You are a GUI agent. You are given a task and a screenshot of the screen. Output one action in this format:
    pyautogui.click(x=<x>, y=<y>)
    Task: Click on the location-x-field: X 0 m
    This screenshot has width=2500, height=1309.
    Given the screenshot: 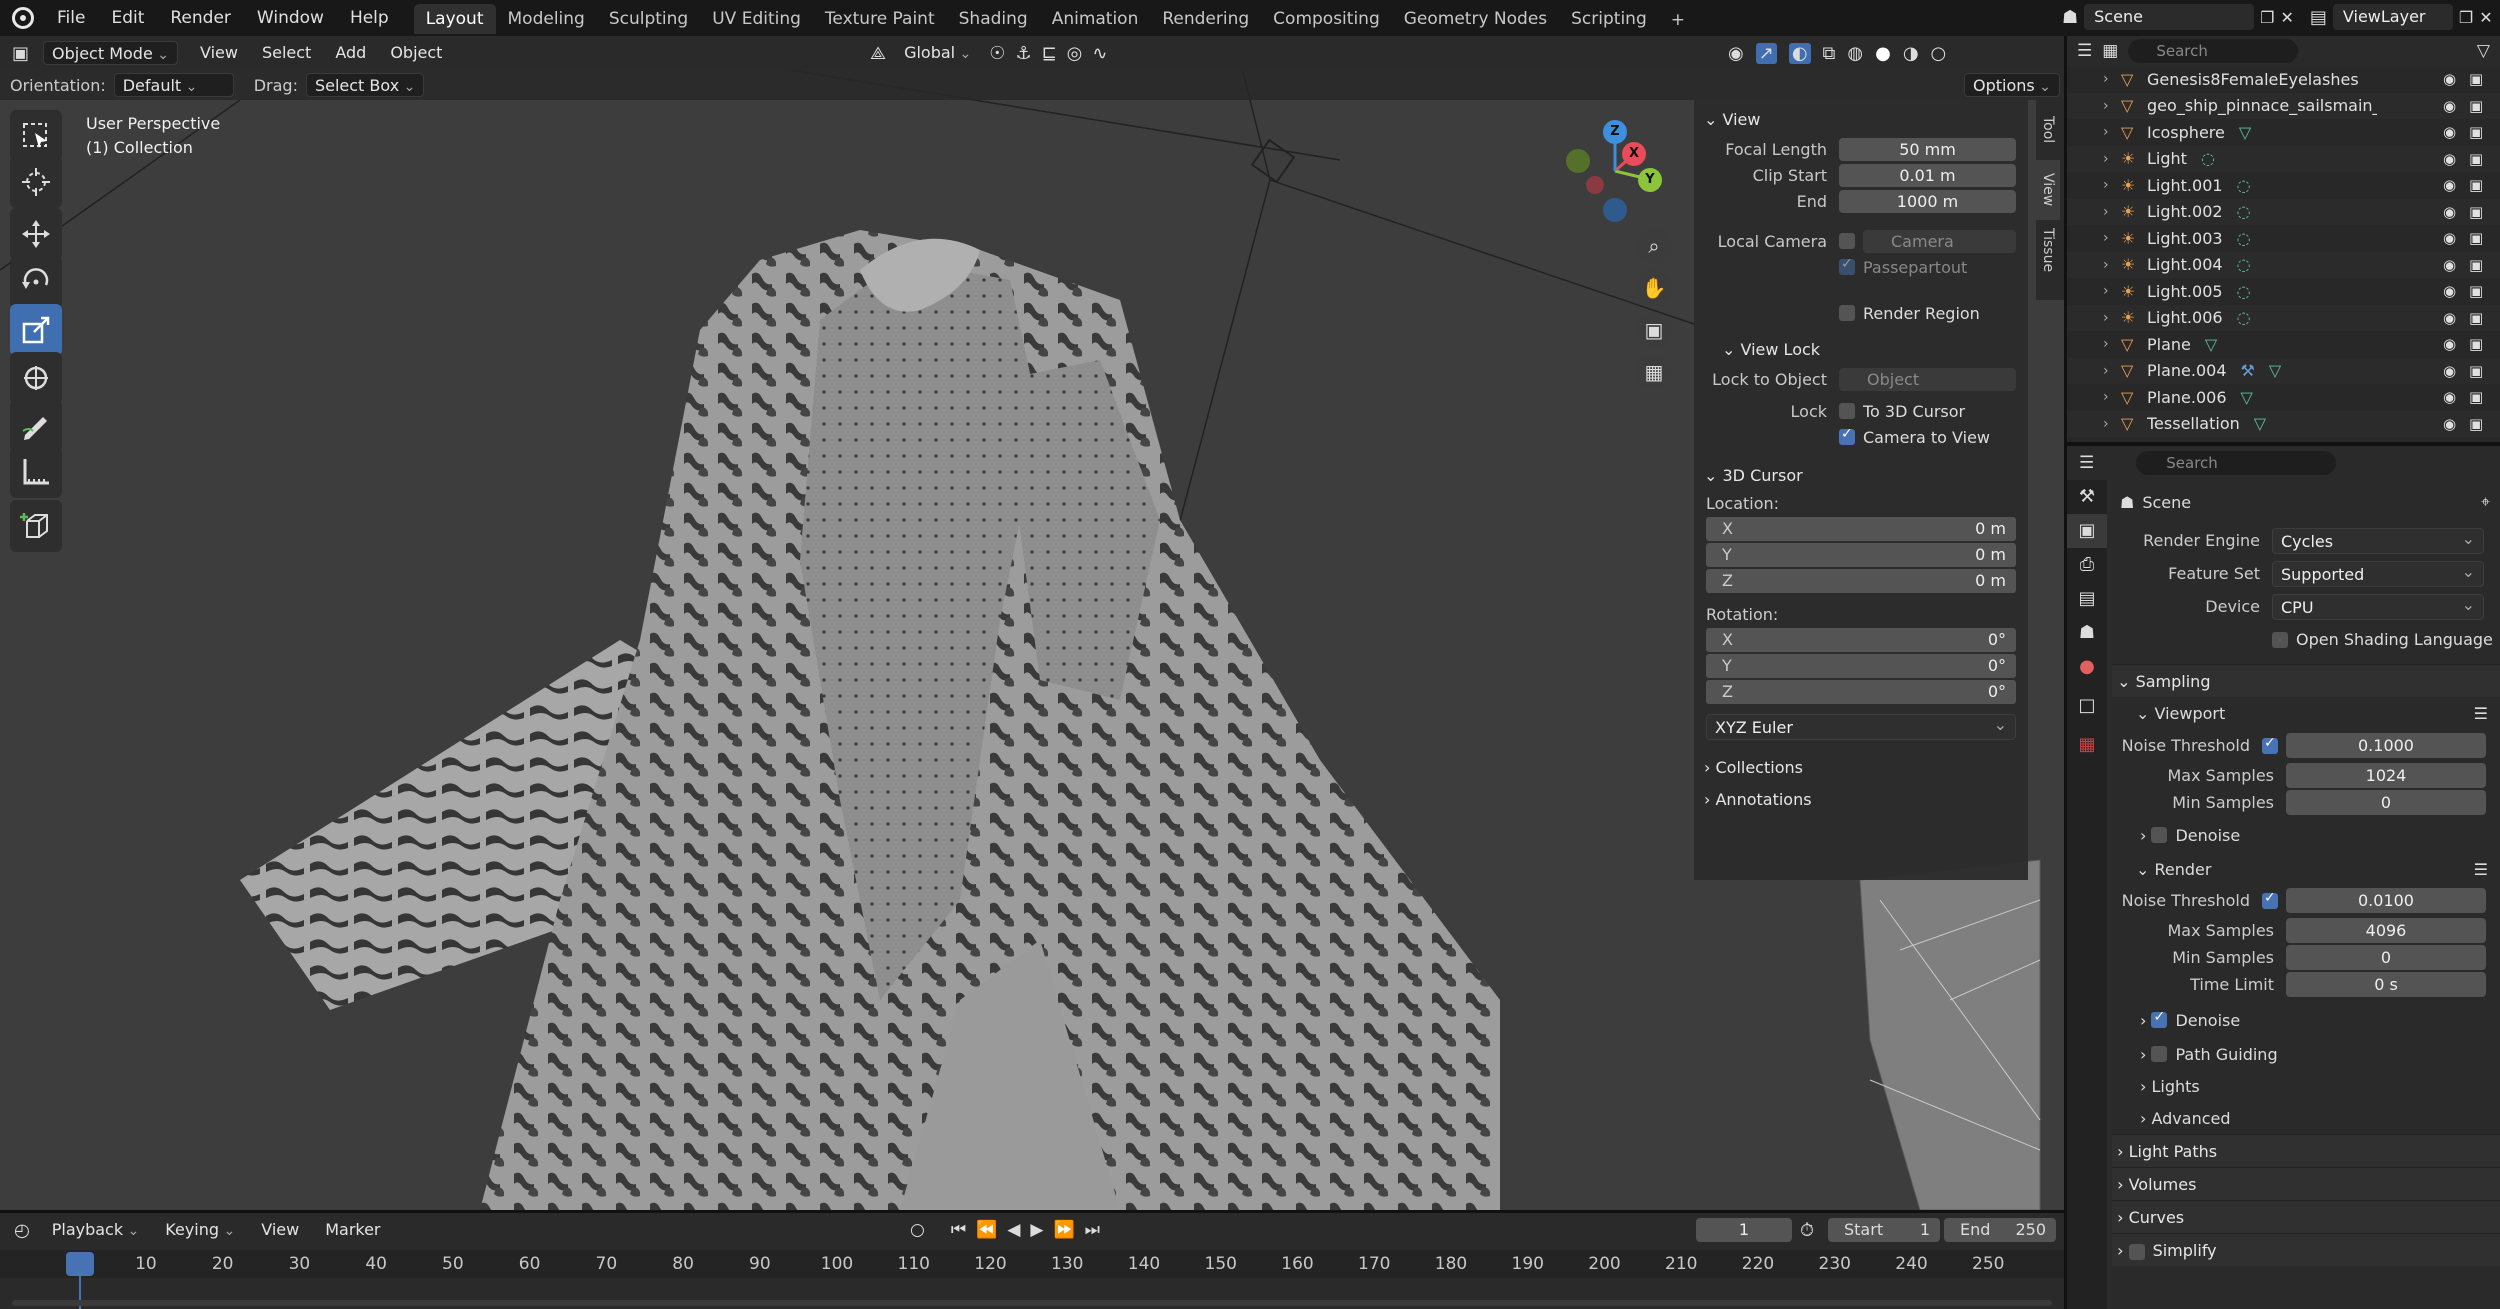 What is the action you would take?
    pyautogui.click(x=1861, y=529)
    